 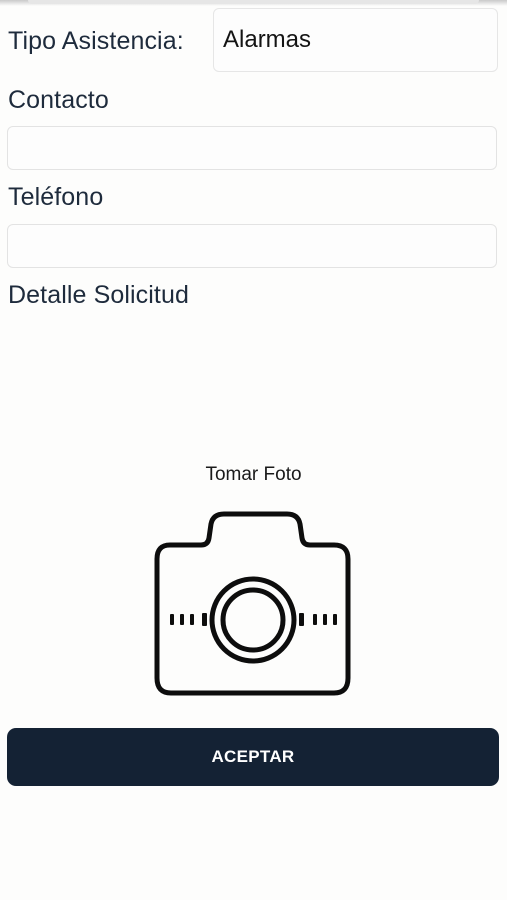 I want to click on top-edge-panel, so click(x=253, y=2).